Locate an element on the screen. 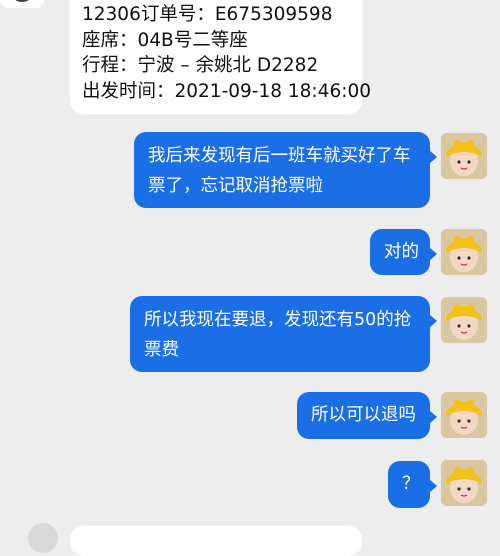  message-line: ？ is located at coordinates (411, 484).